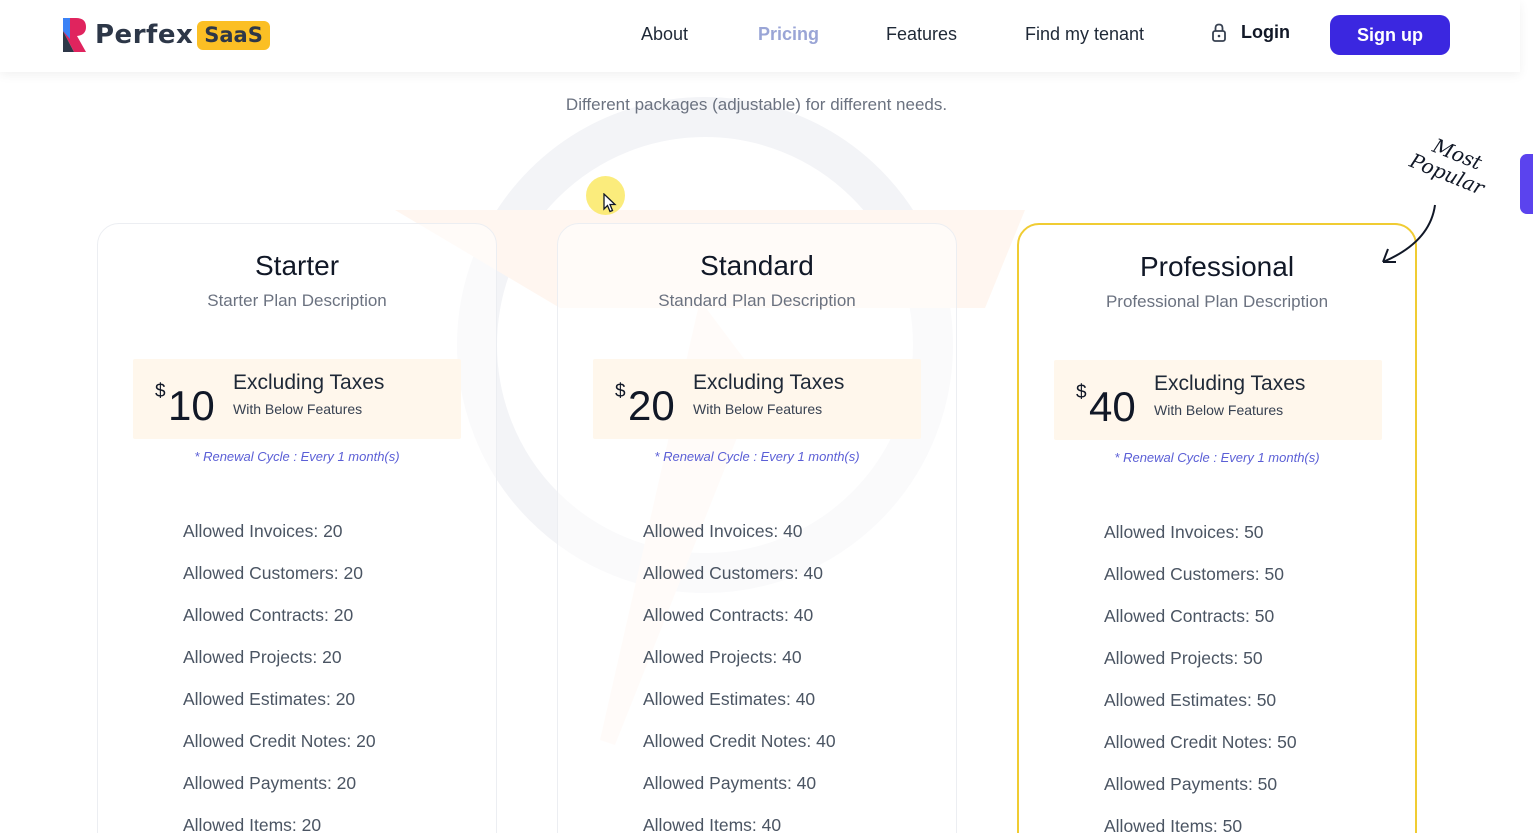 The width and height of the screenshot is (1533, 833). I want to click on nav-pricing: Pricing, so click(788, 34).